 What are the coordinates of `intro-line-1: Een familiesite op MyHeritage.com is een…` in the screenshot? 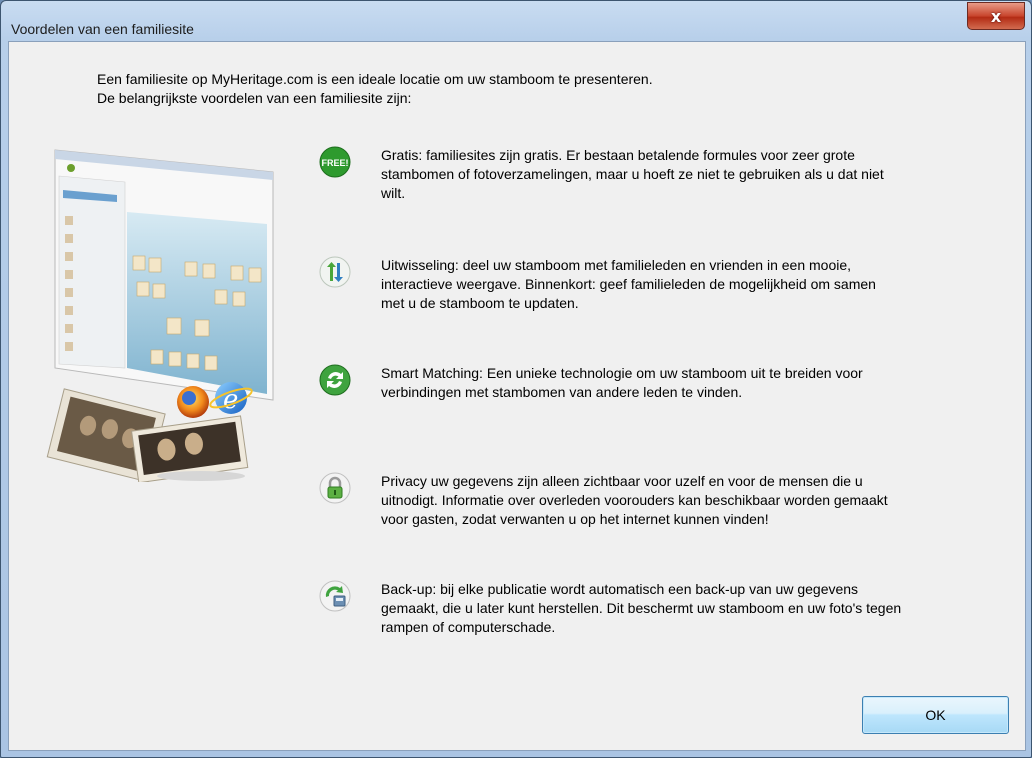 It's located at (375, 79).